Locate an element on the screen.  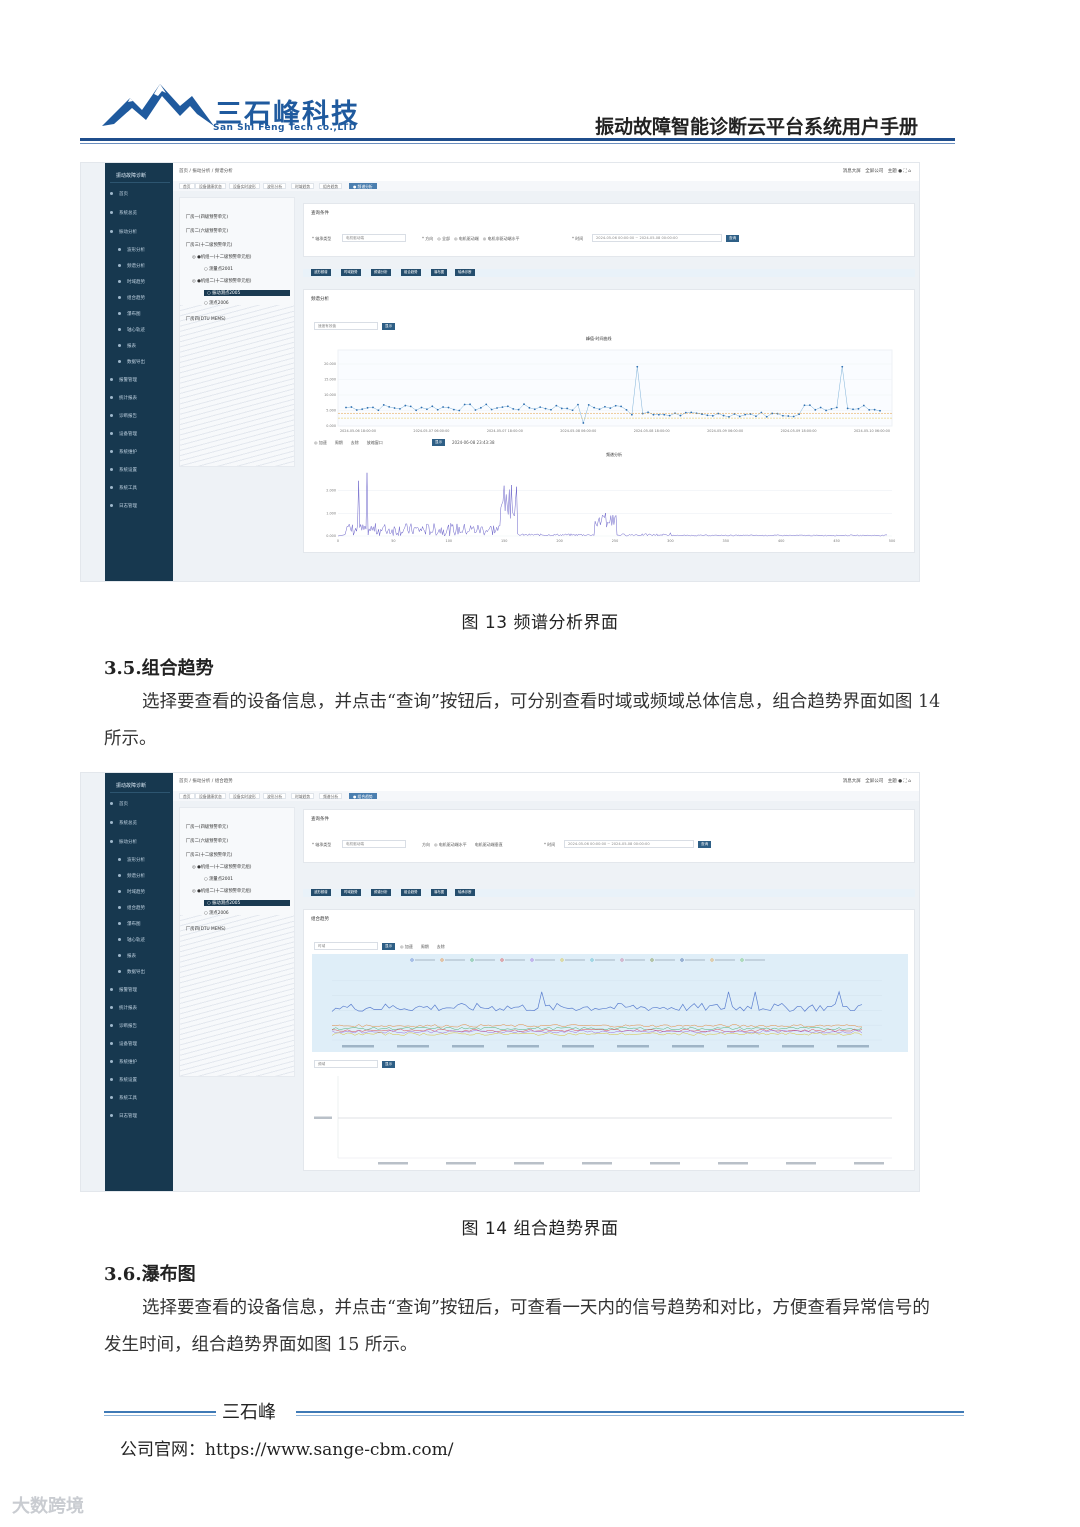
tab: ● 频谱分析 is located at coordinates (363, 186).